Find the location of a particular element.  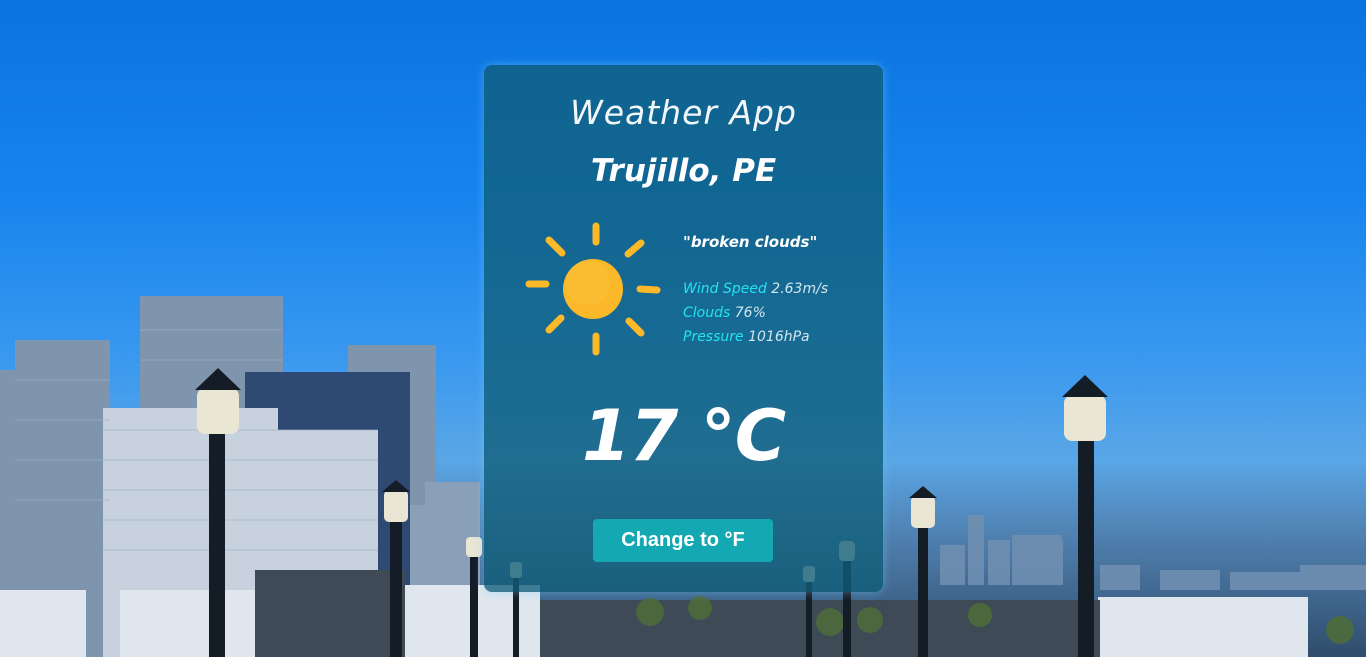

toggle-unit-button: Change to °F is located at coordinates (683, 540).